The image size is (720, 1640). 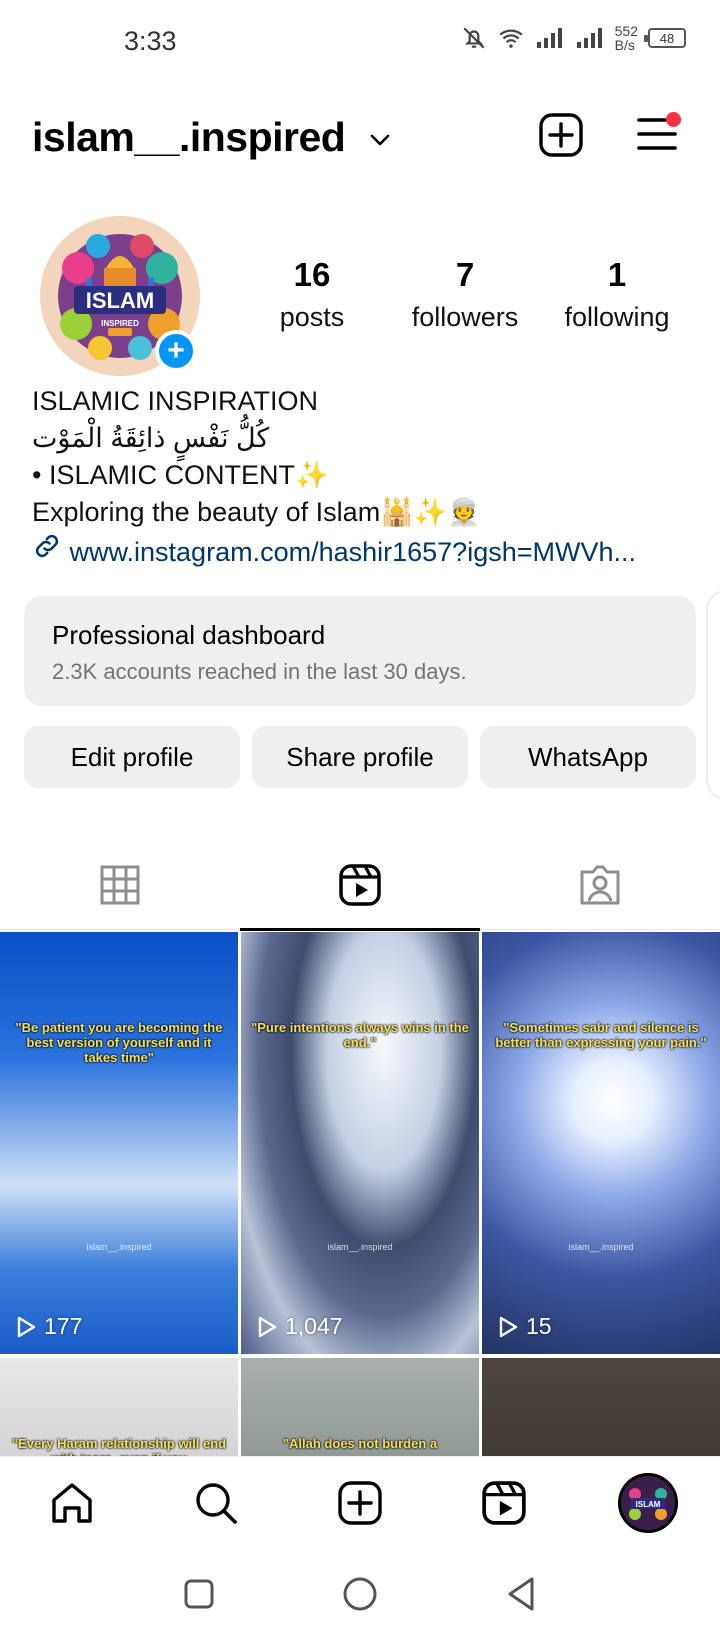 I want to click on content-tabs, so click(x=360, y=885).